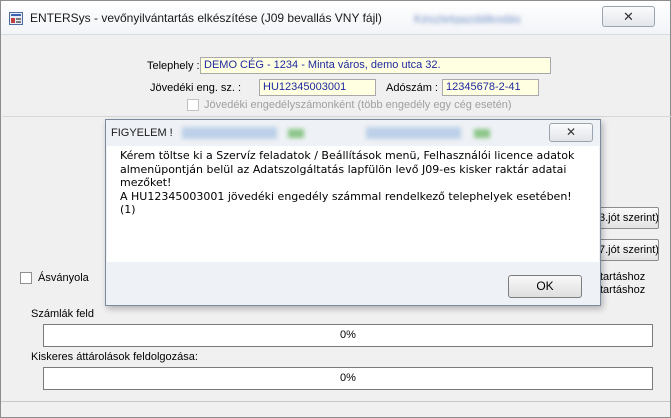 The image size is (671, 418). What do you see at coordinates (490, 87) in the screenshot?
I see `adoszam-field: 12345678-2-41` at bounding box center [490, 87].